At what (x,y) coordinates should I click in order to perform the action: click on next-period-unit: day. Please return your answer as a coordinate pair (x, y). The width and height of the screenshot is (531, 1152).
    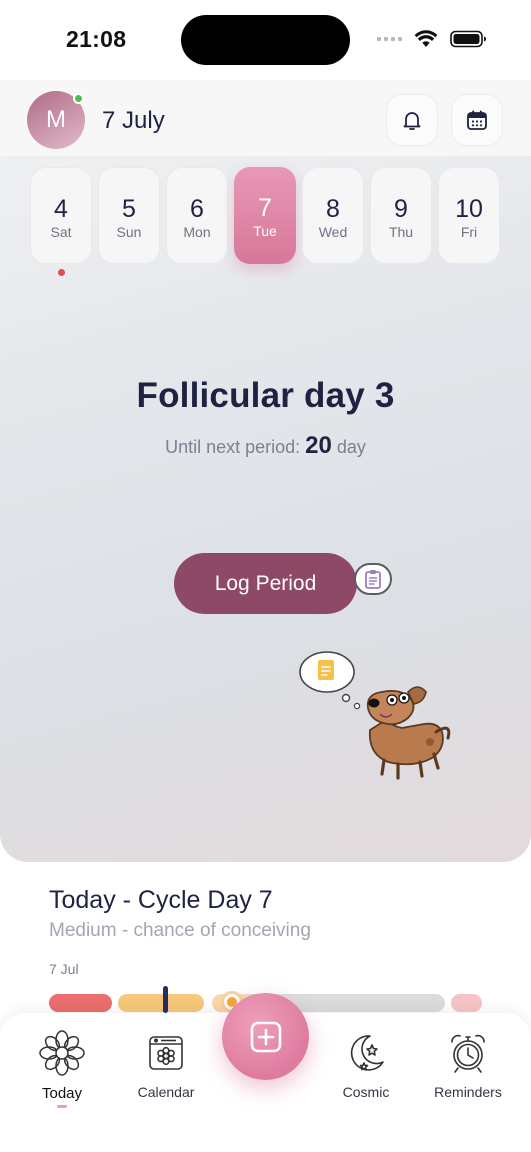
    Looking at the image, I should click on (351, 447).